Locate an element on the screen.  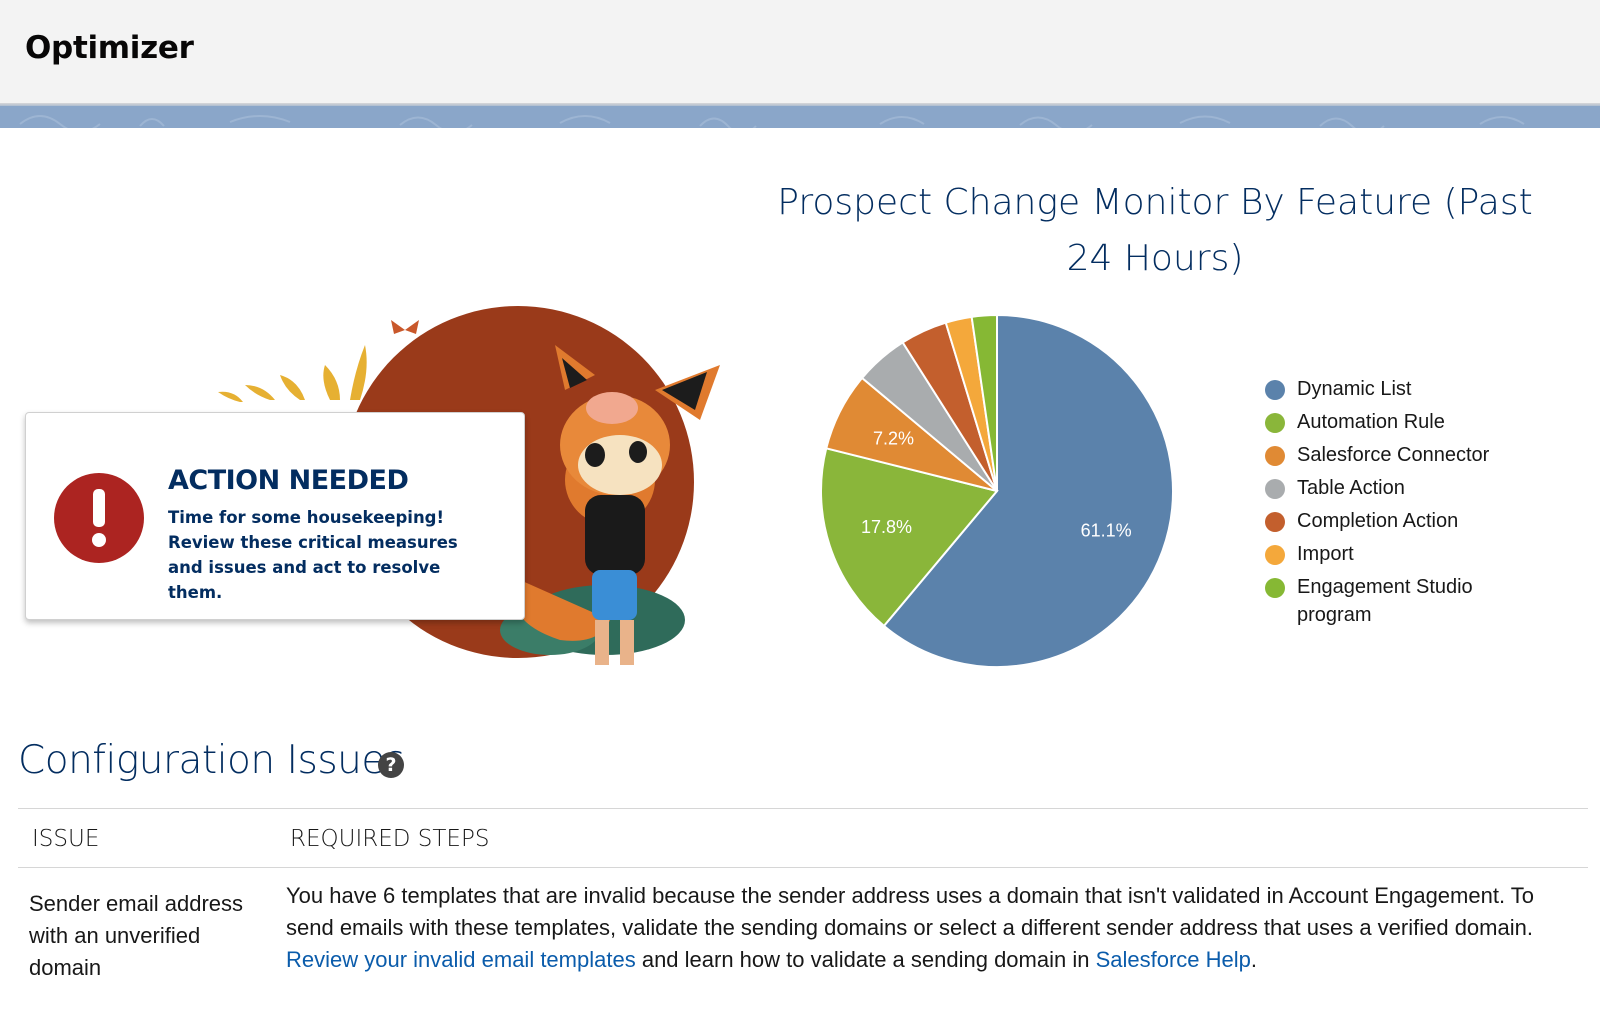
legend-item: Import is located at coordinates (1396, 554).